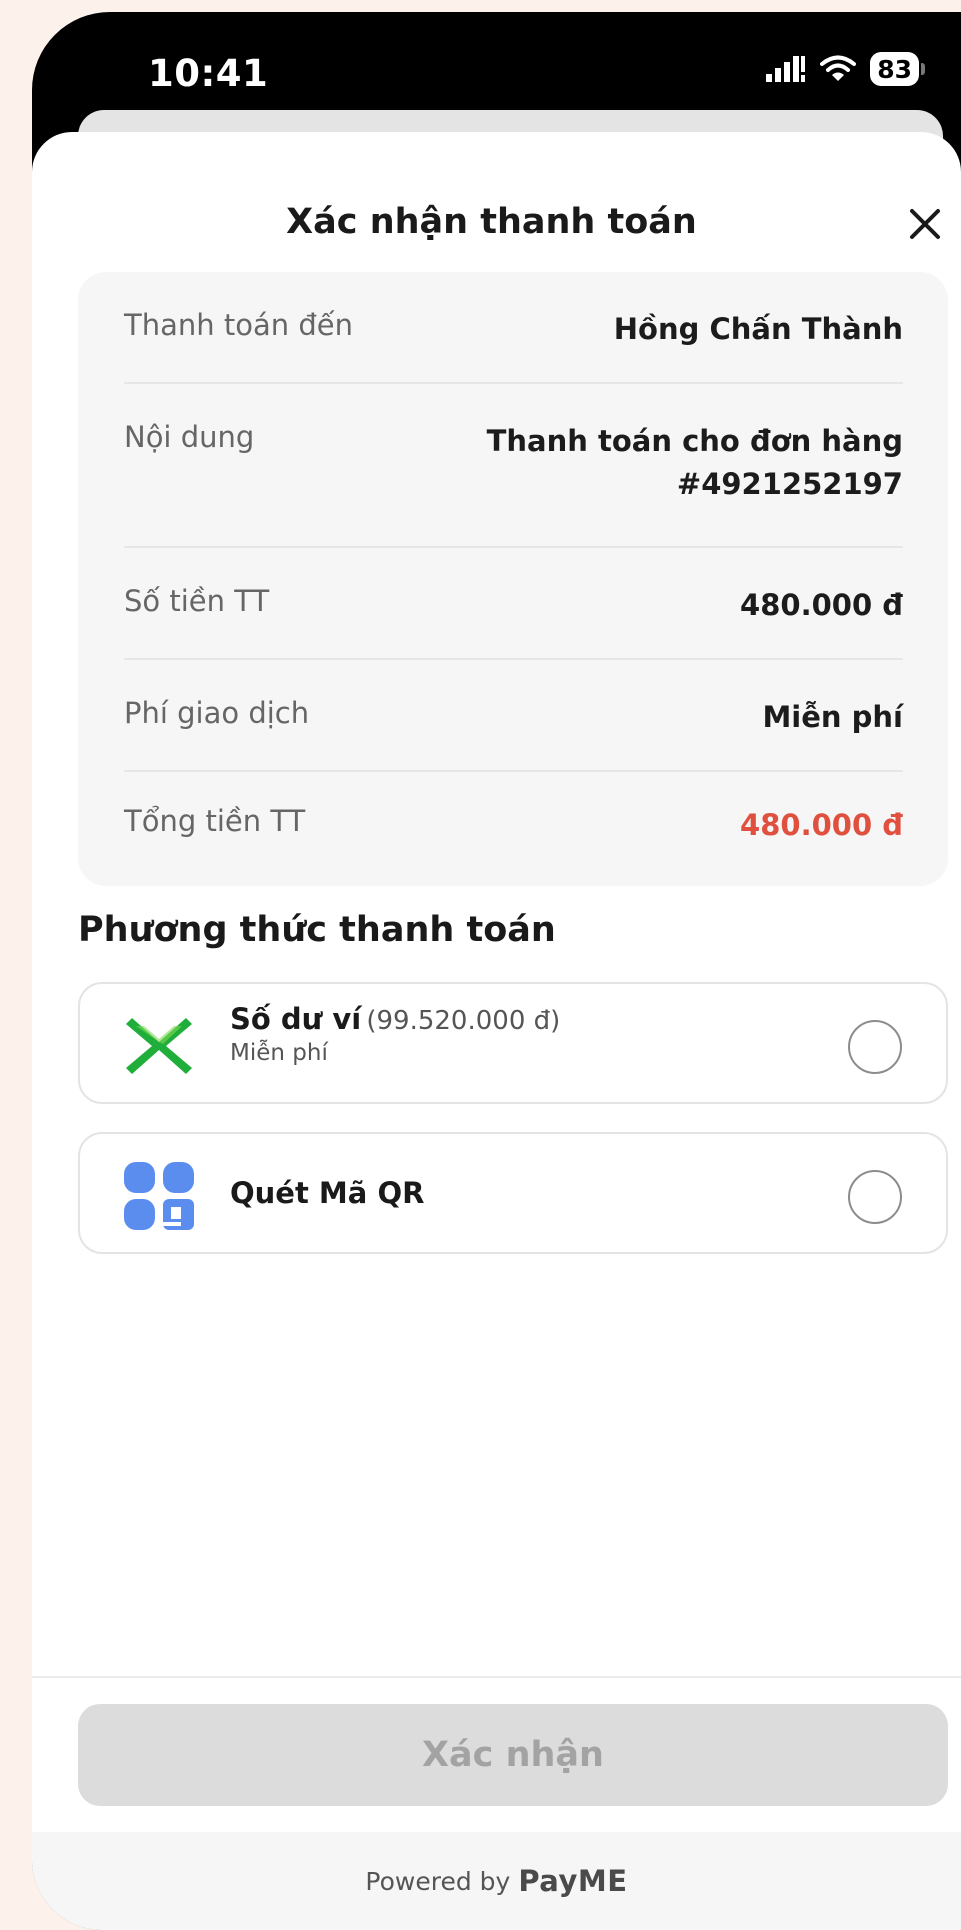 Image resolution: width=961 pixels, height=1930 pixels. What do you see at coordinates (463, 1021) in the screenshot?
I see `wallet-balance: (99.520.000 đ)` at bounding box center [463, 1021].